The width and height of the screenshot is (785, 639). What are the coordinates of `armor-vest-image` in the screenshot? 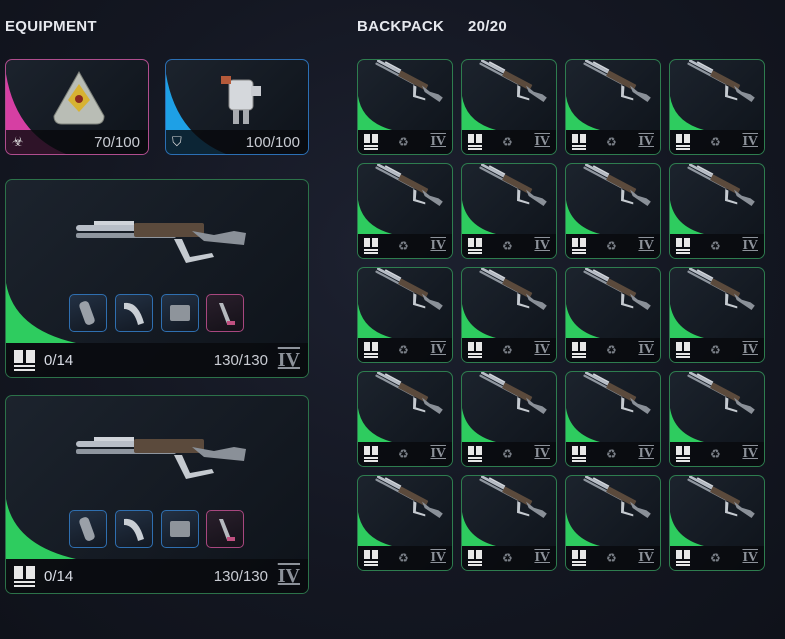 It's located at (79, 97).